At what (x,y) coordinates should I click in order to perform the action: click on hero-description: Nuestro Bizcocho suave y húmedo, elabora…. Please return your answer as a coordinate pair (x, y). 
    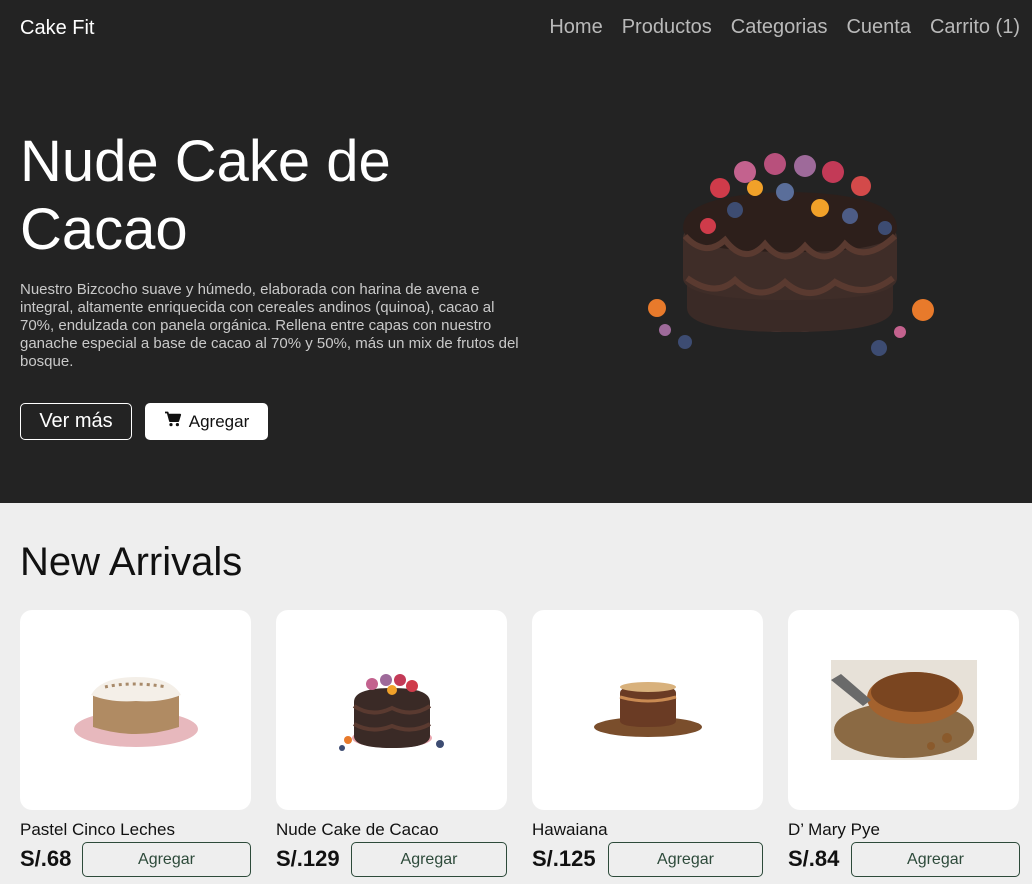
    Looking at the image, I should click on (269, 325).